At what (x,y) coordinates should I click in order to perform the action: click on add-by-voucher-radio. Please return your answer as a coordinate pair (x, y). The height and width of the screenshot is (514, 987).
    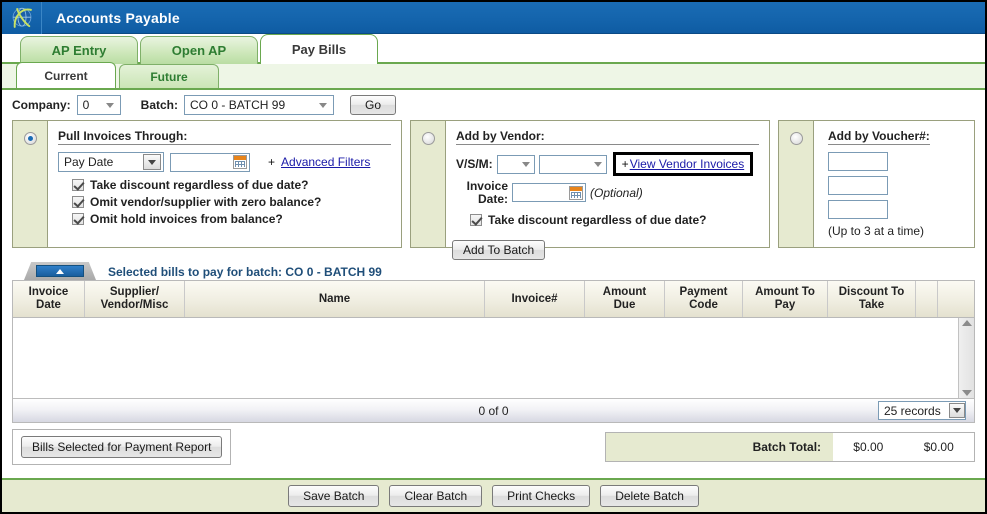
    Looking at the image, I should click on (796, 138).